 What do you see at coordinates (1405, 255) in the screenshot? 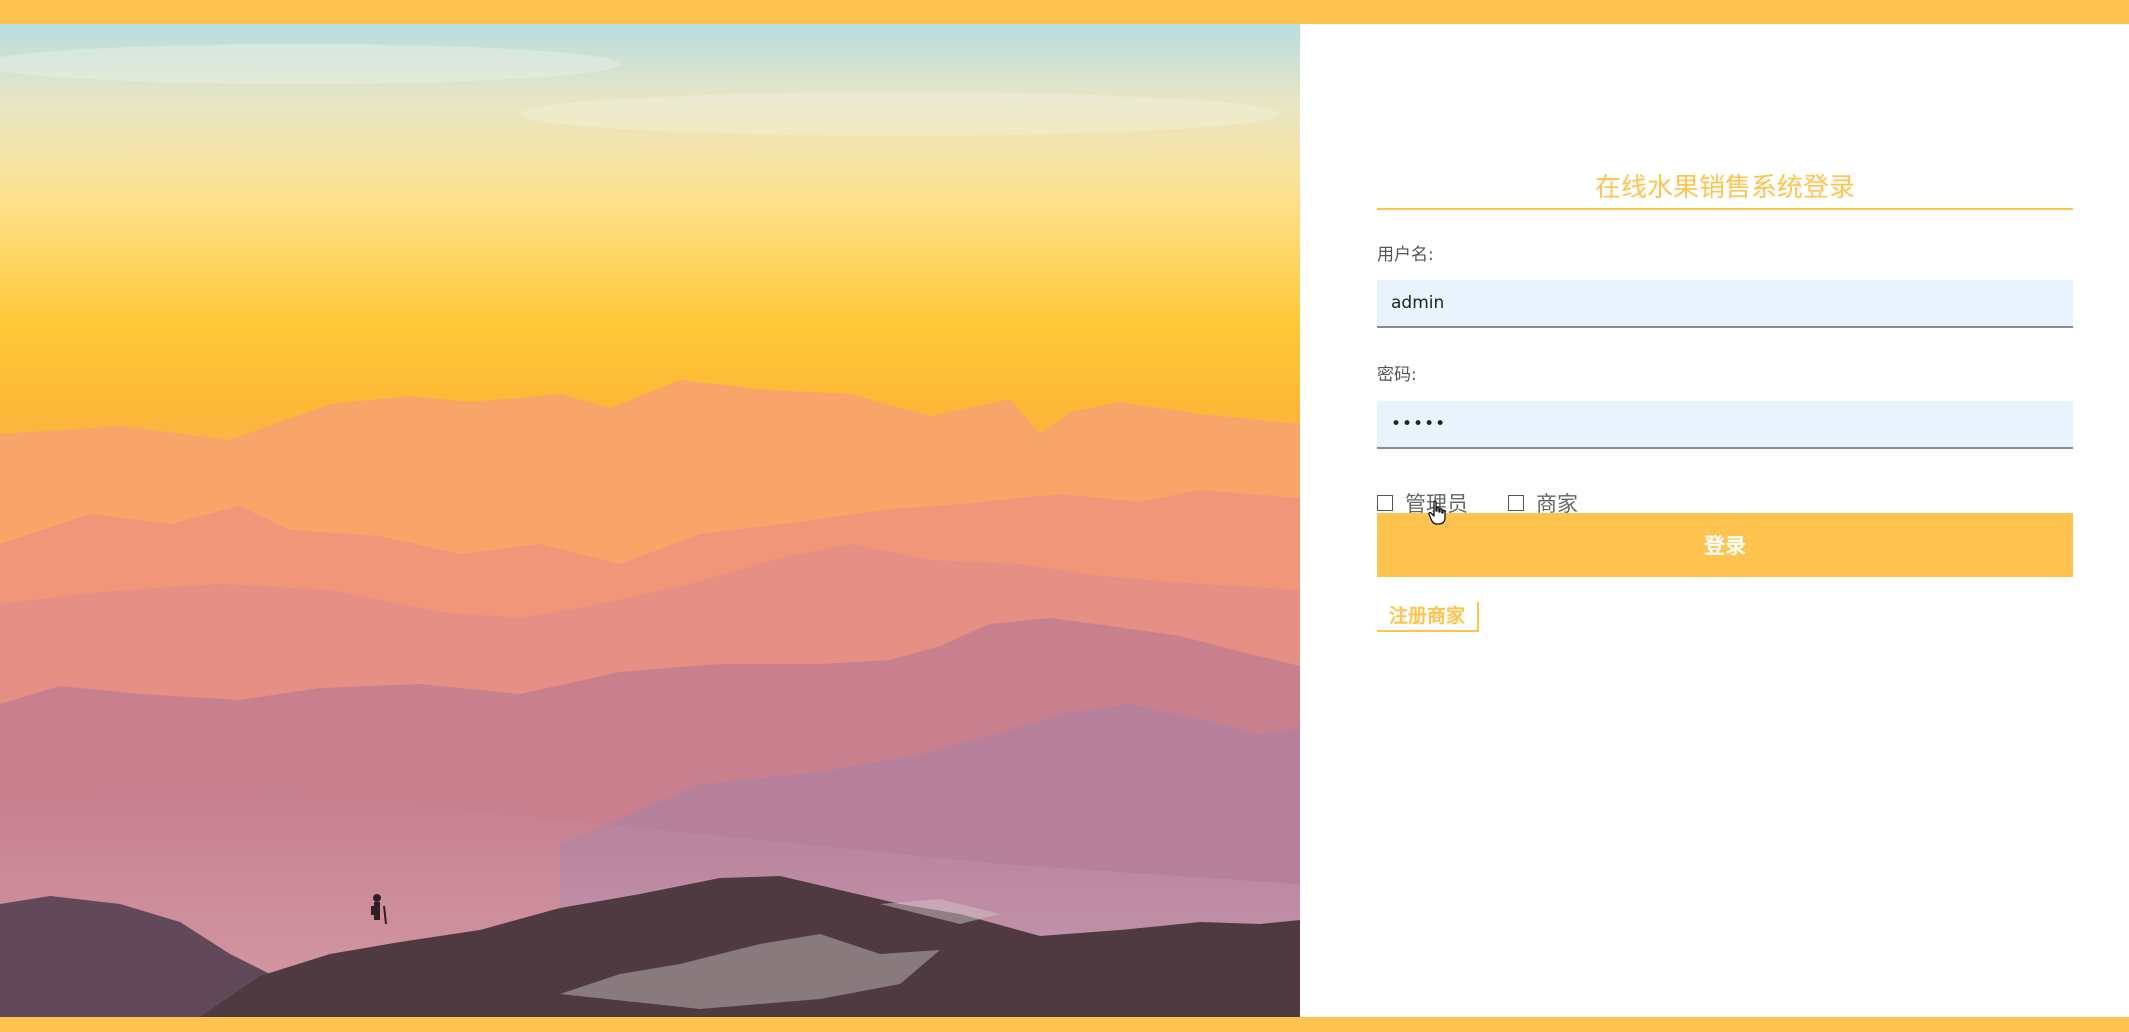
I see `username-label: 用户名:` at bounding box center [1405, 255].